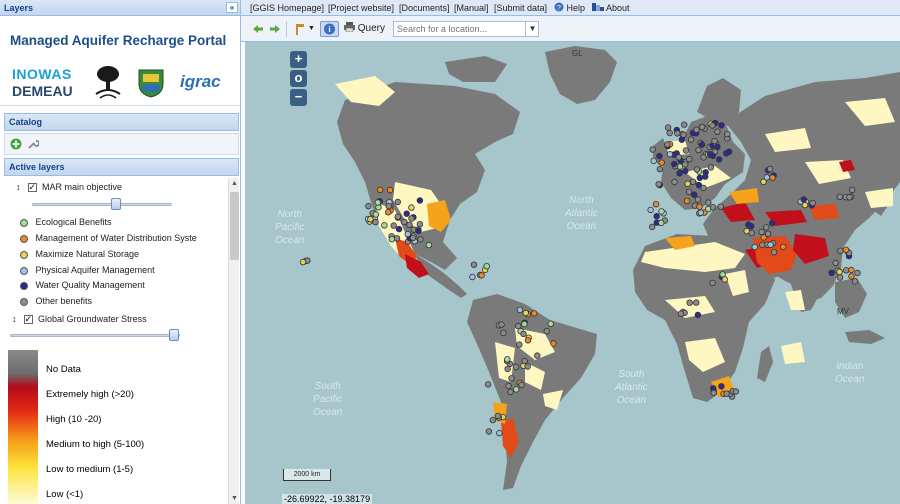  Describe the element at coordinates (33, 144) in the screenshot. I see `wrench-icon` at that location.